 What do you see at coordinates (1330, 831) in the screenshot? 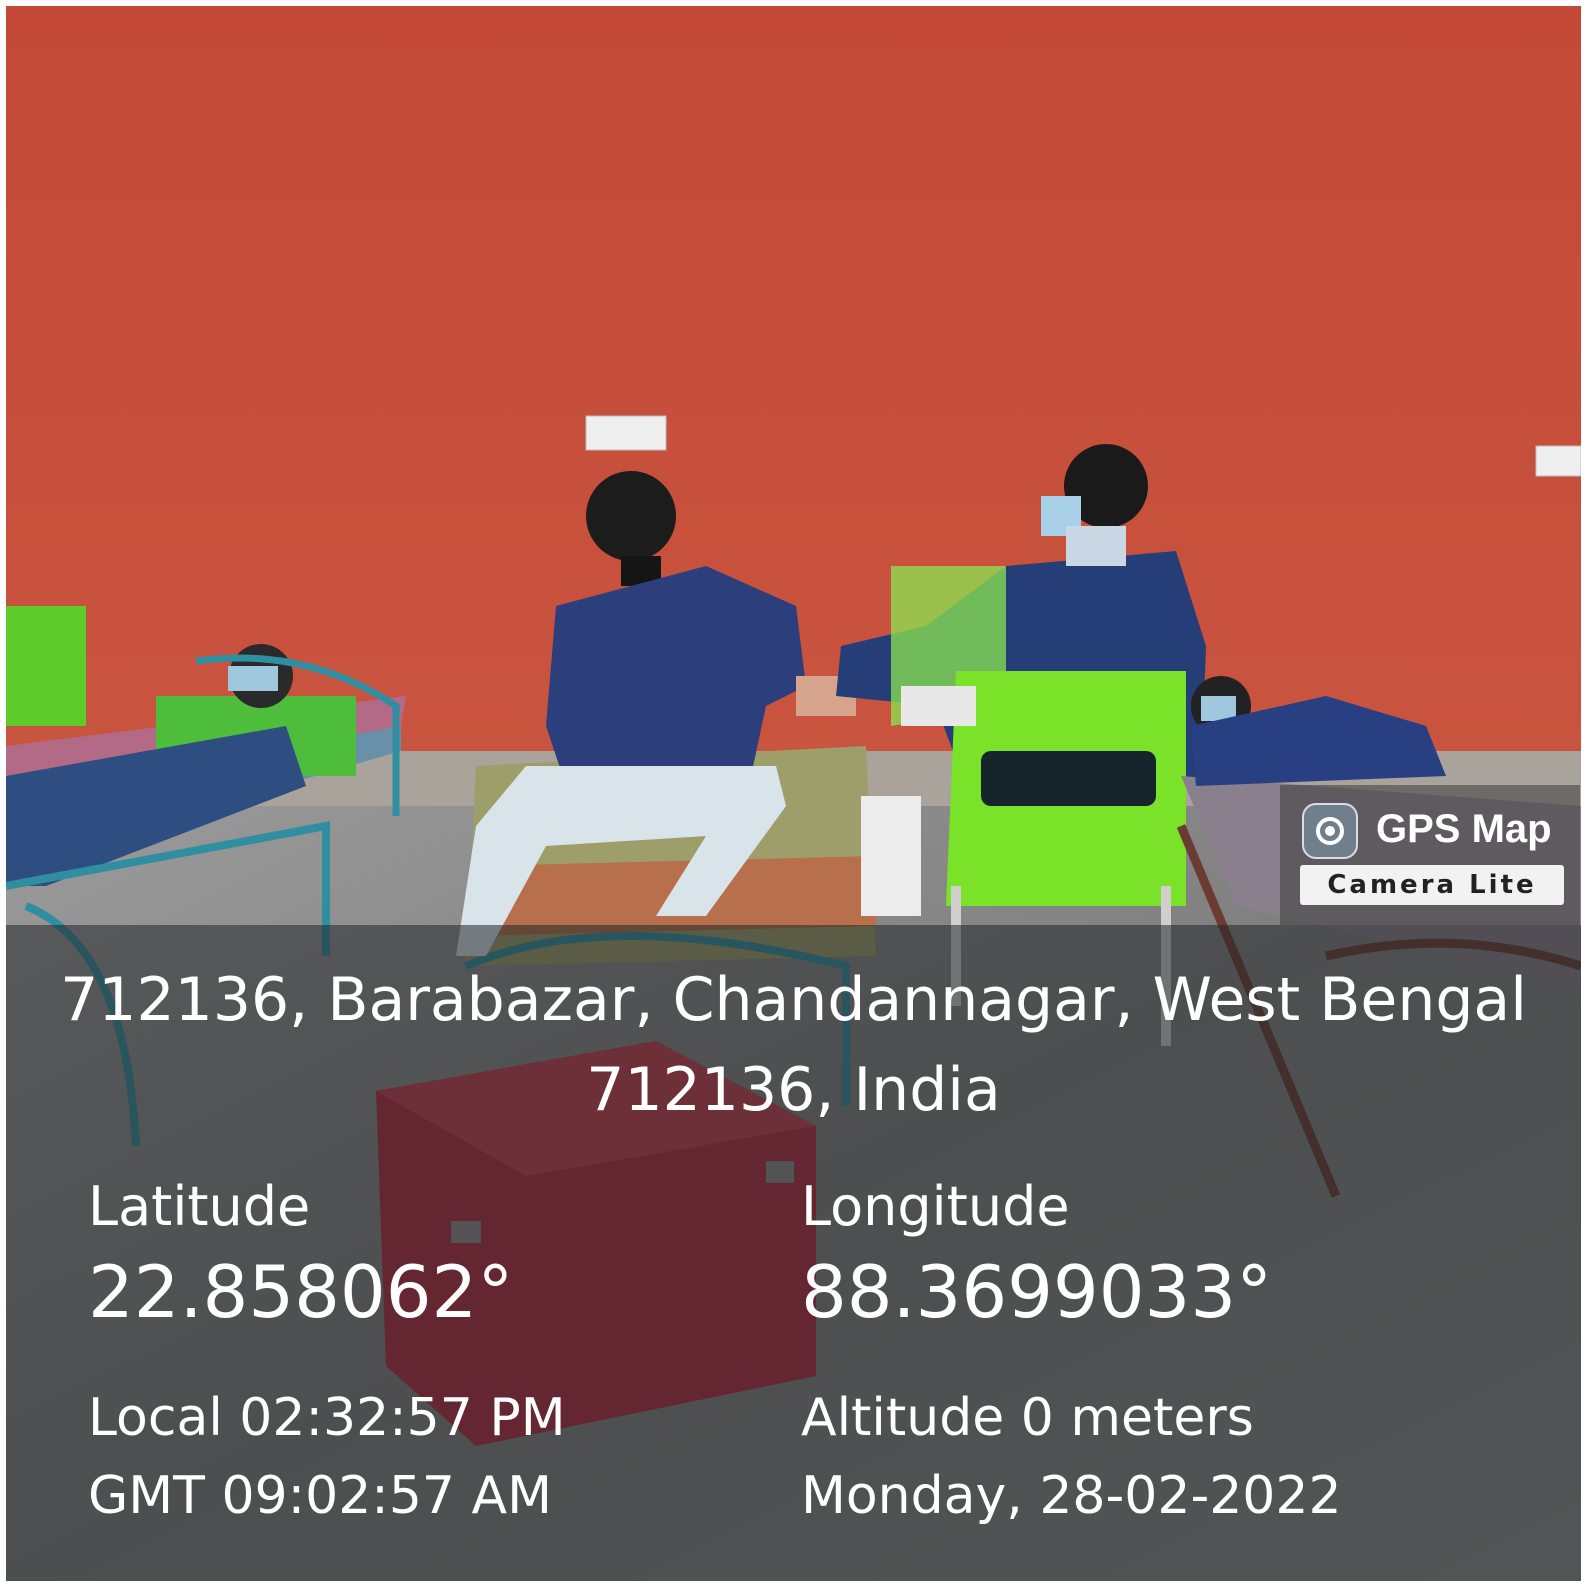
I see `camera-lens-icon` at bounding box center [1330, 831].